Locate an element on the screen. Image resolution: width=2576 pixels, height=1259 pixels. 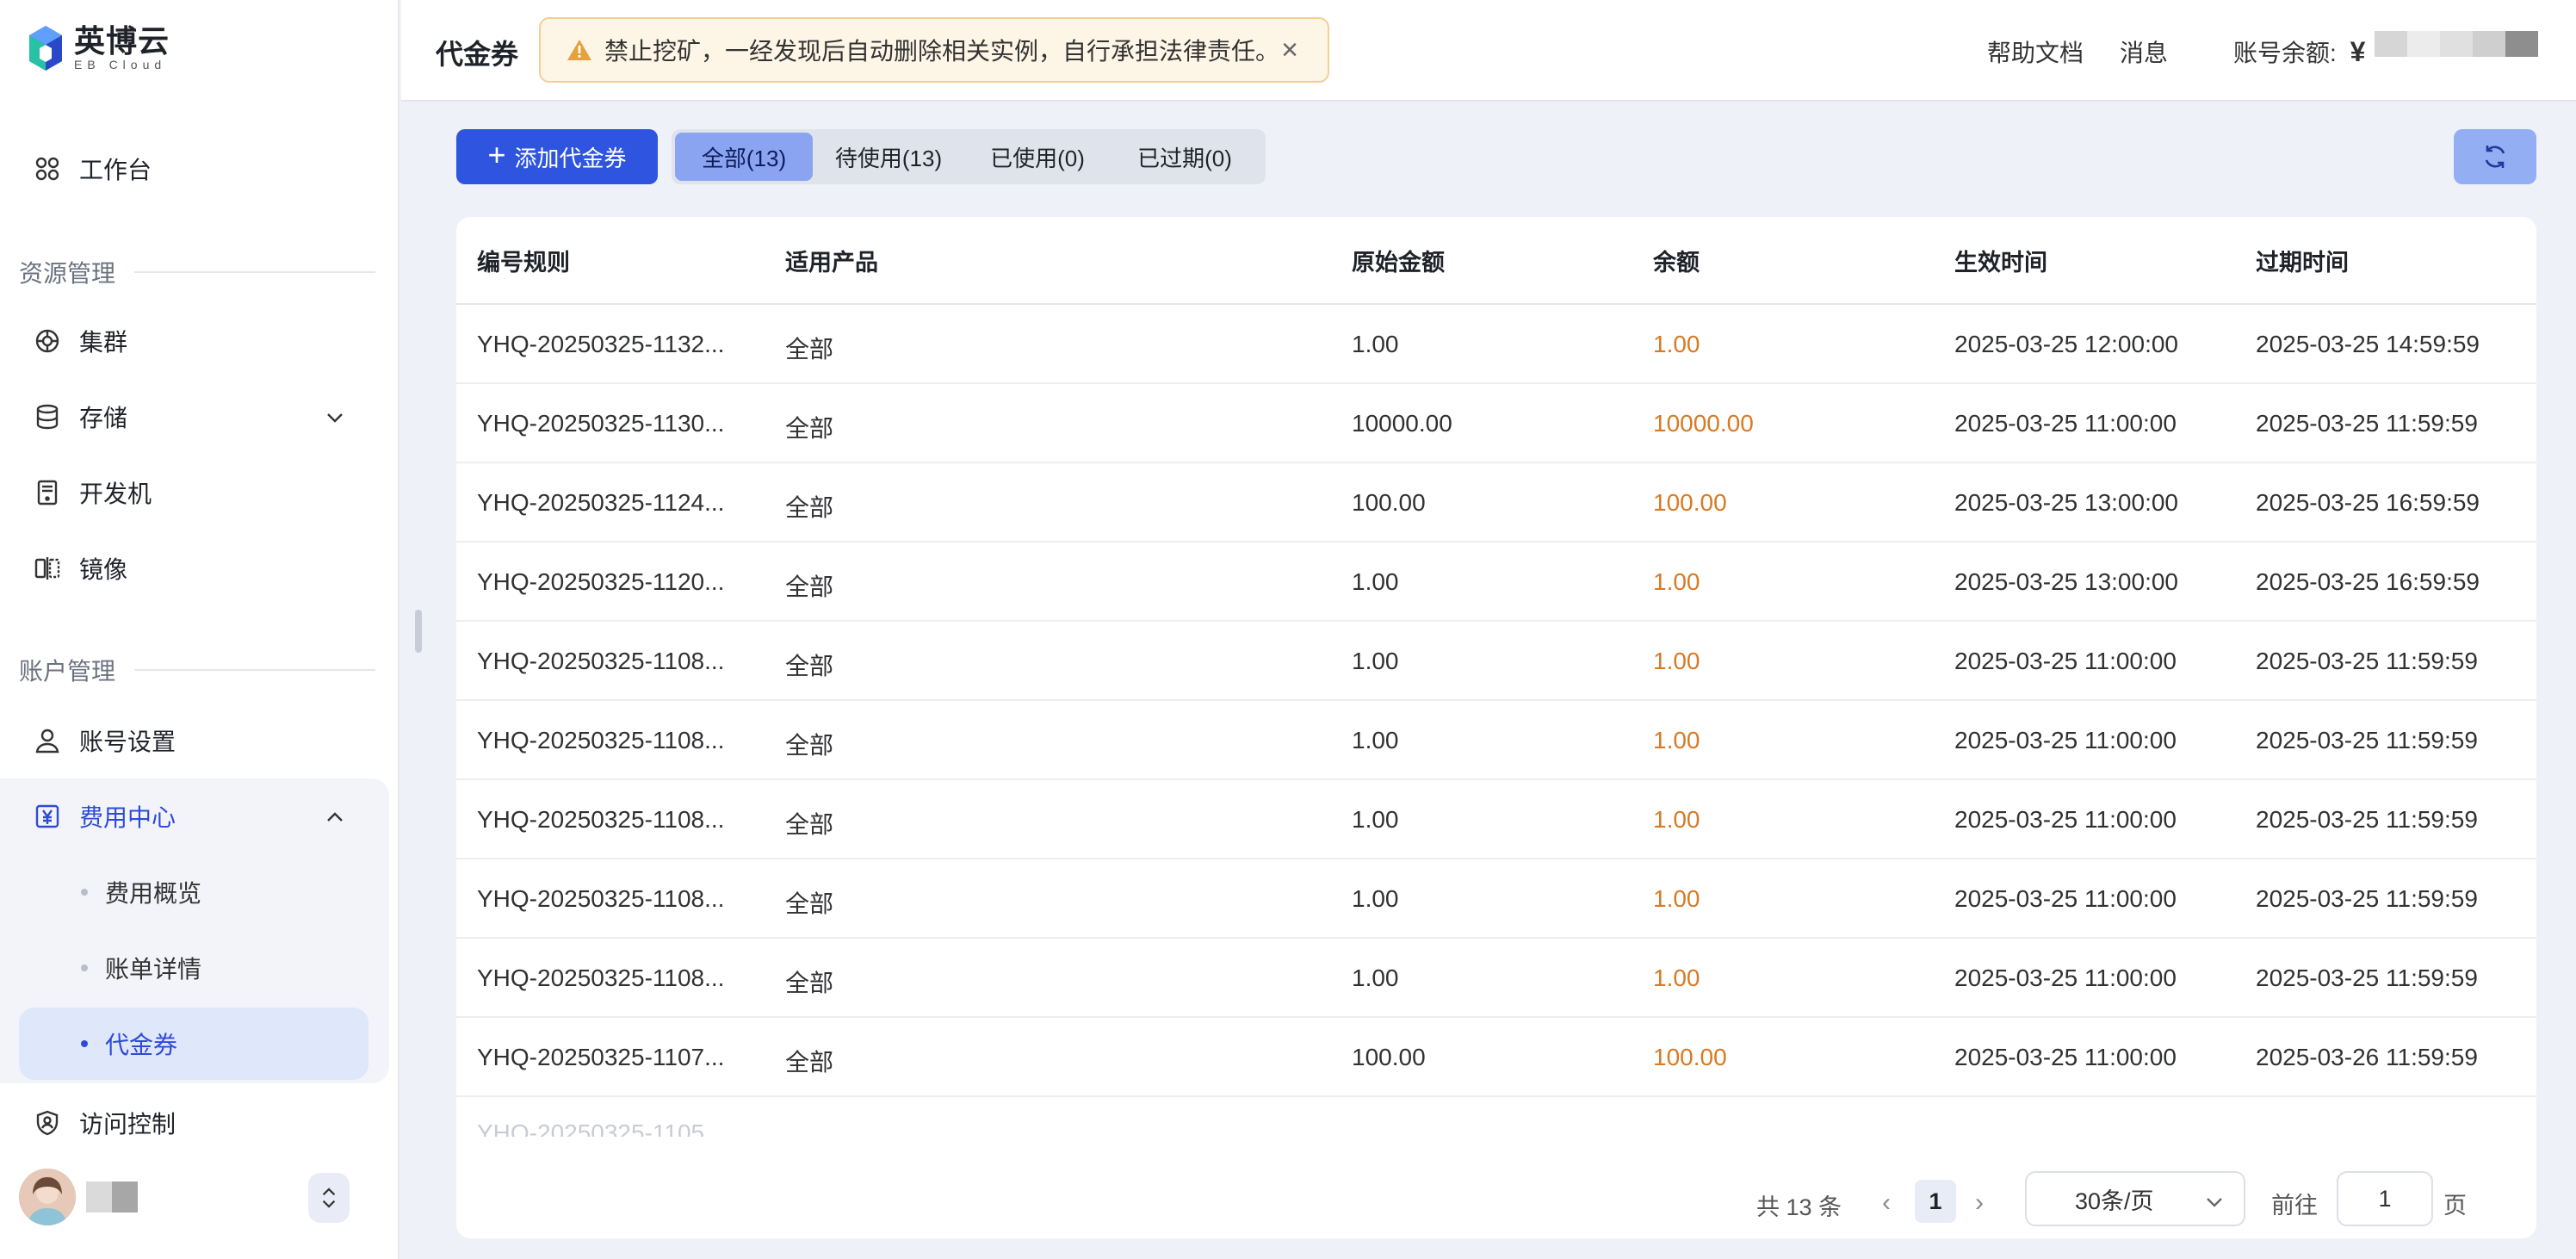
brand-logo: 英博云 EB Cloud is located at coordinates (99, 48).